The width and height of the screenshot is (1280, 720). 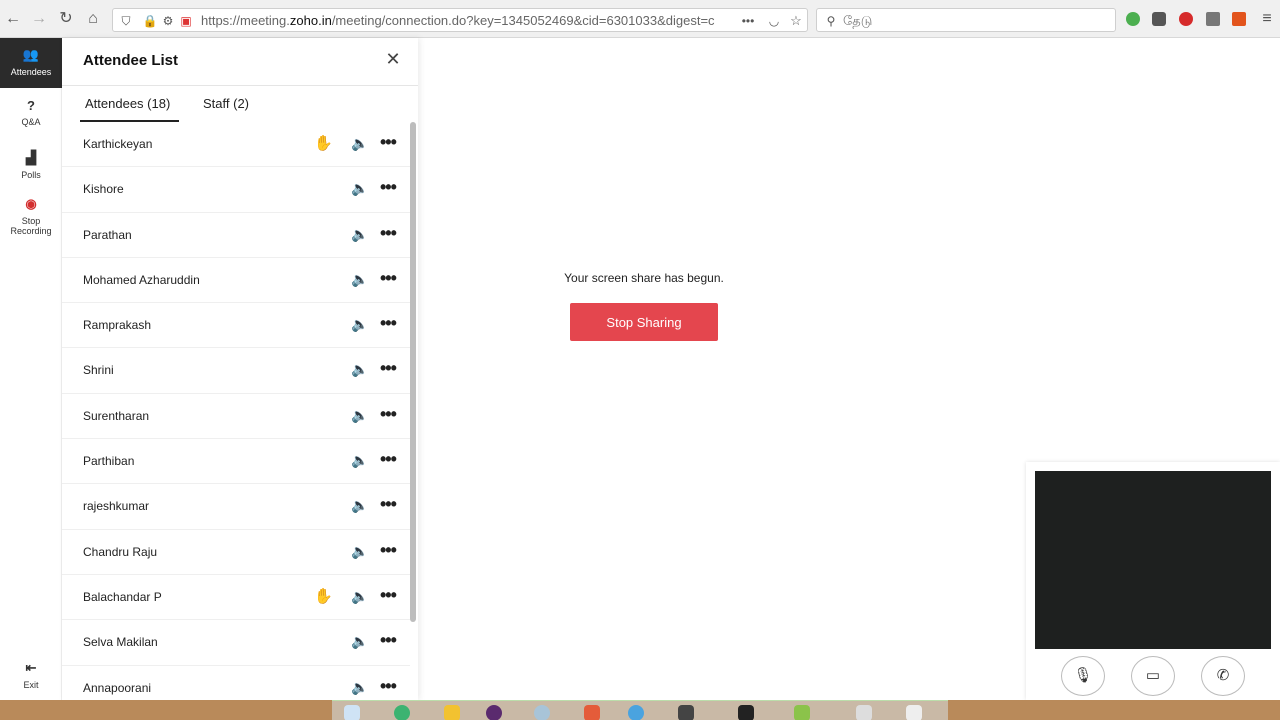 What do you see at coordinates (1133, 19) in the screenshot?
I see `extension-globe-icon` at bounding box center [1133, 19].